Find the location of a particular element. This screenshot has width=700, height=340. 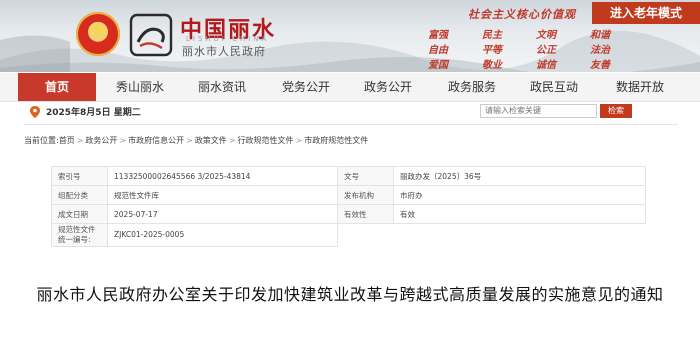

core-value: 民主 is located at coordinates (492, 35).